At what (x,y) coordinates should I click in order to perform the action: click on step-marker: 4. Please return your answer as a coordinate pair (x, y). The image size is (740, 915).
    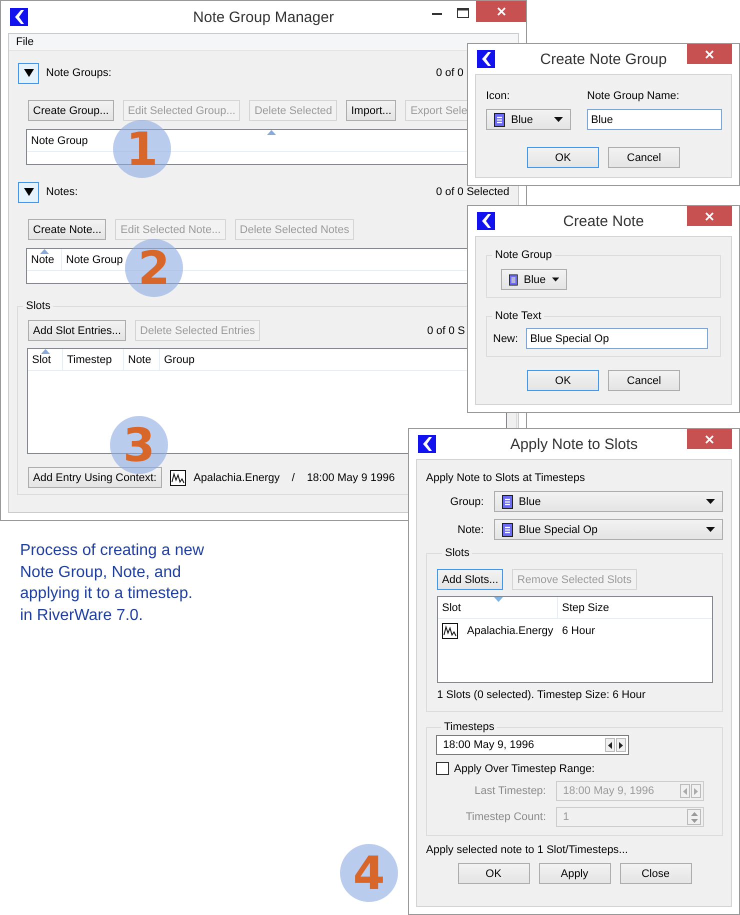
    Looking at the image, I should click on (369, 873).